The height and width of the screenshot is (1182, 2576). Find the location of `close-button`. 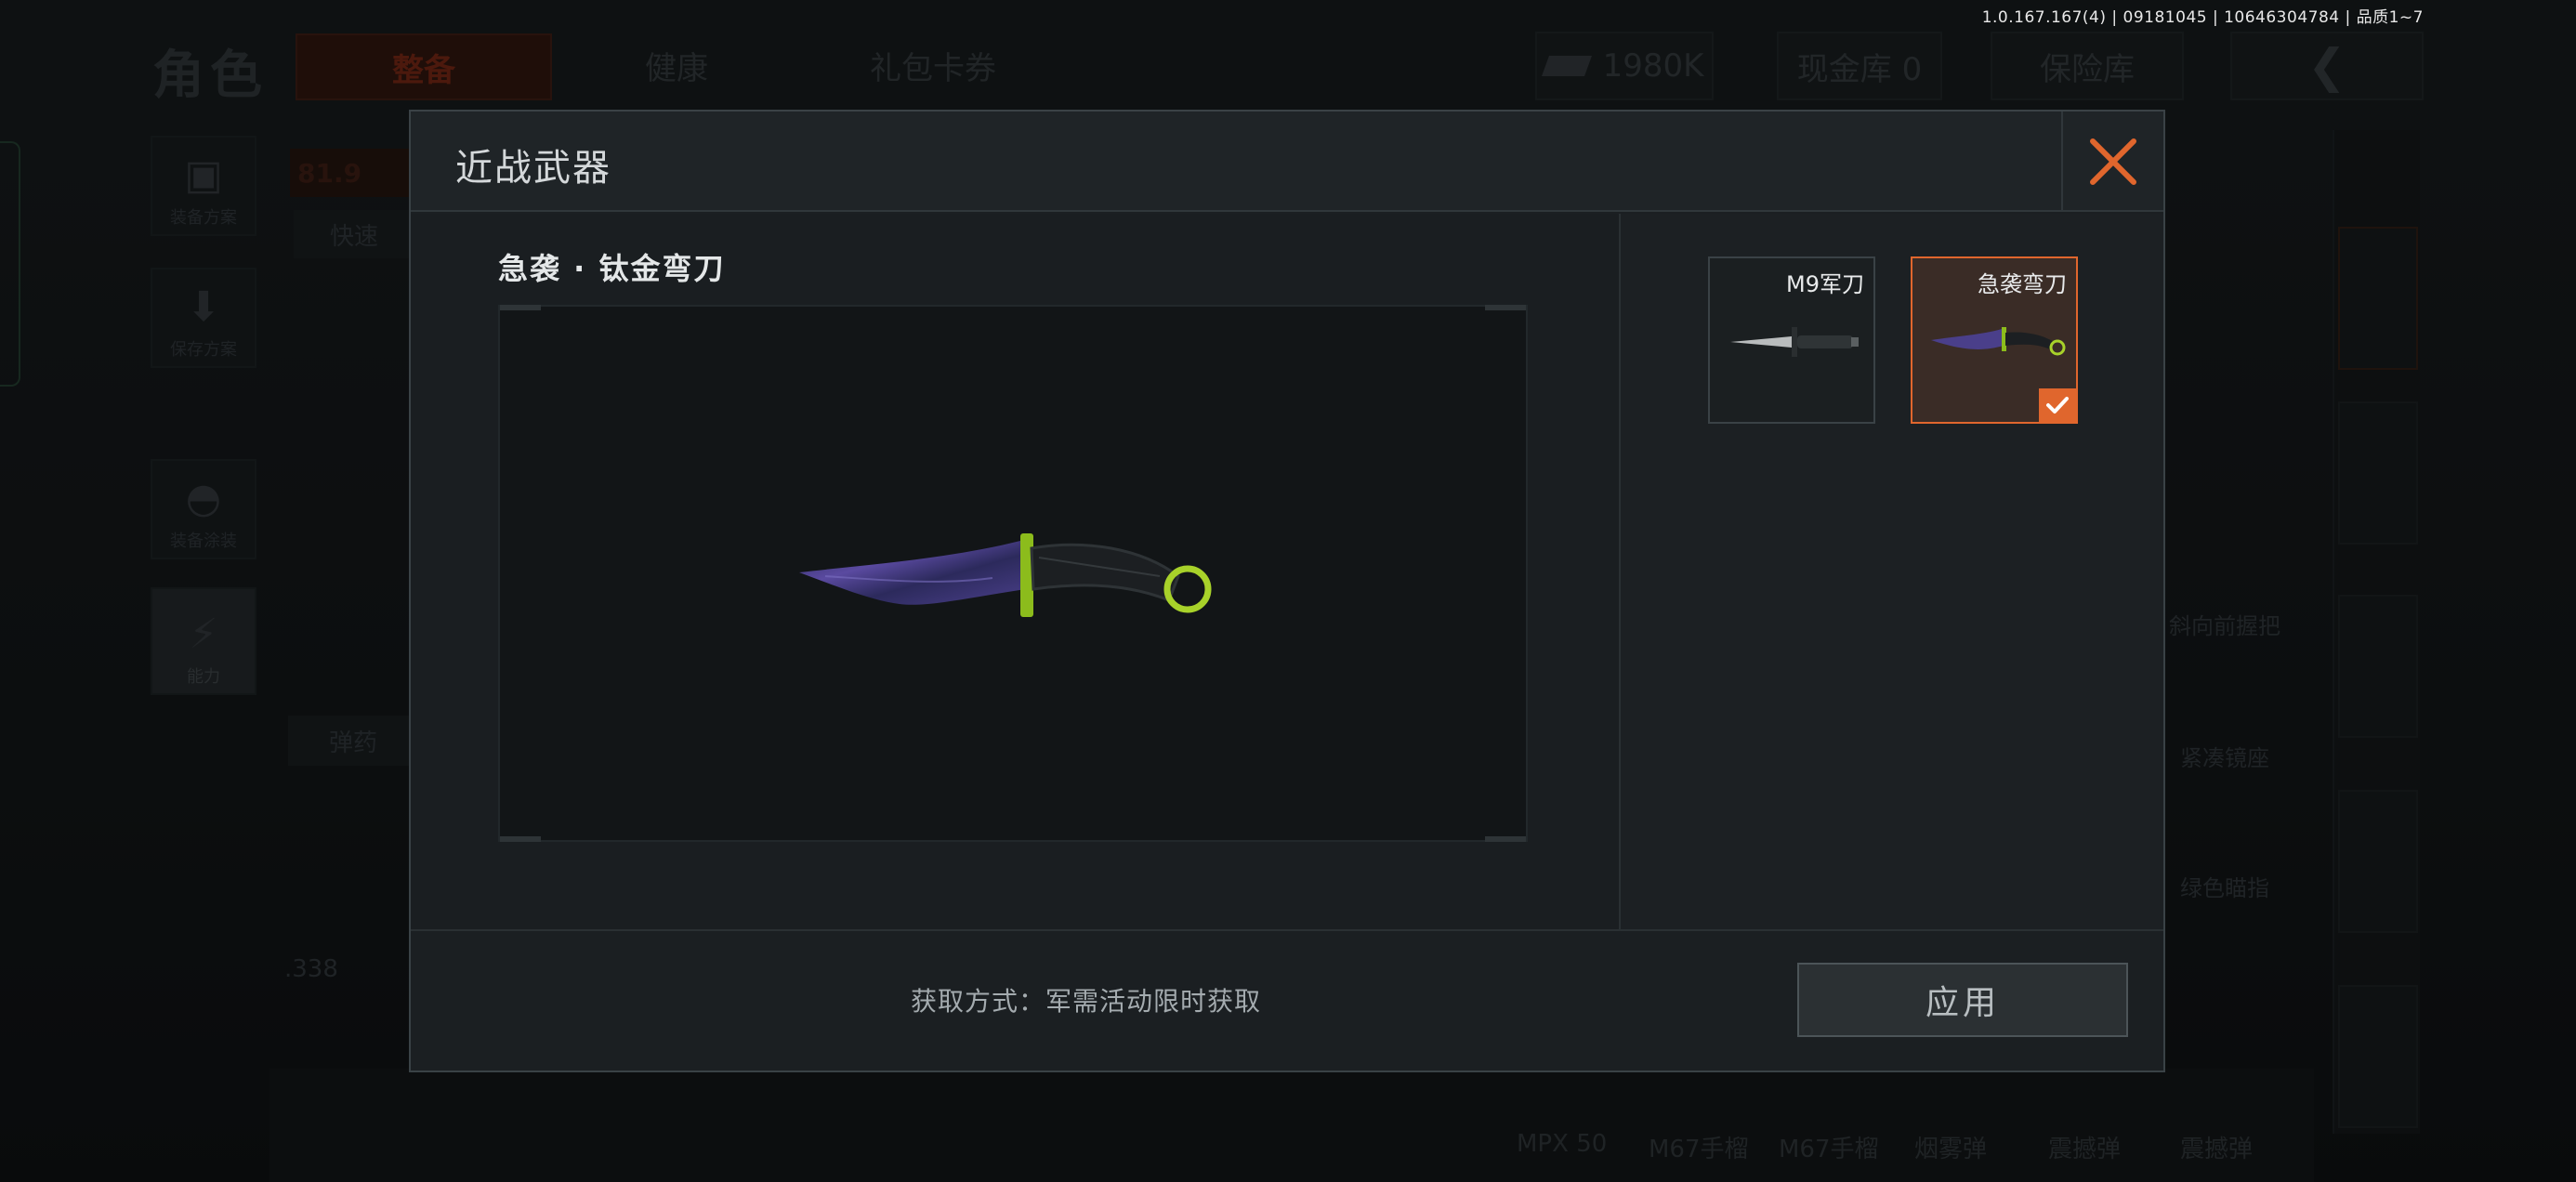

close-button is located at coordinates (2113, 162).